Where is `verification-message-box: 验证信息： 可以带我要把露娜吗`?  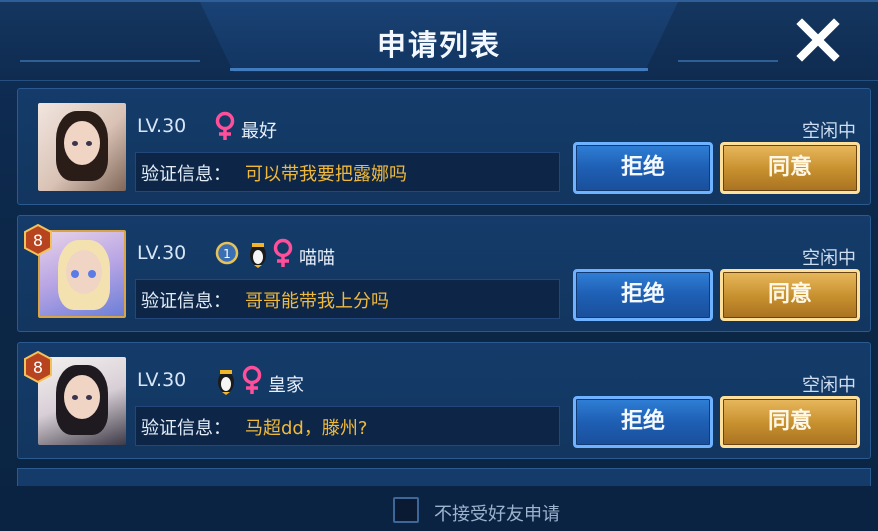 verification-message-box: 验证信息： 可以带我要把露娜吗 is located at coordinates (347, 172).